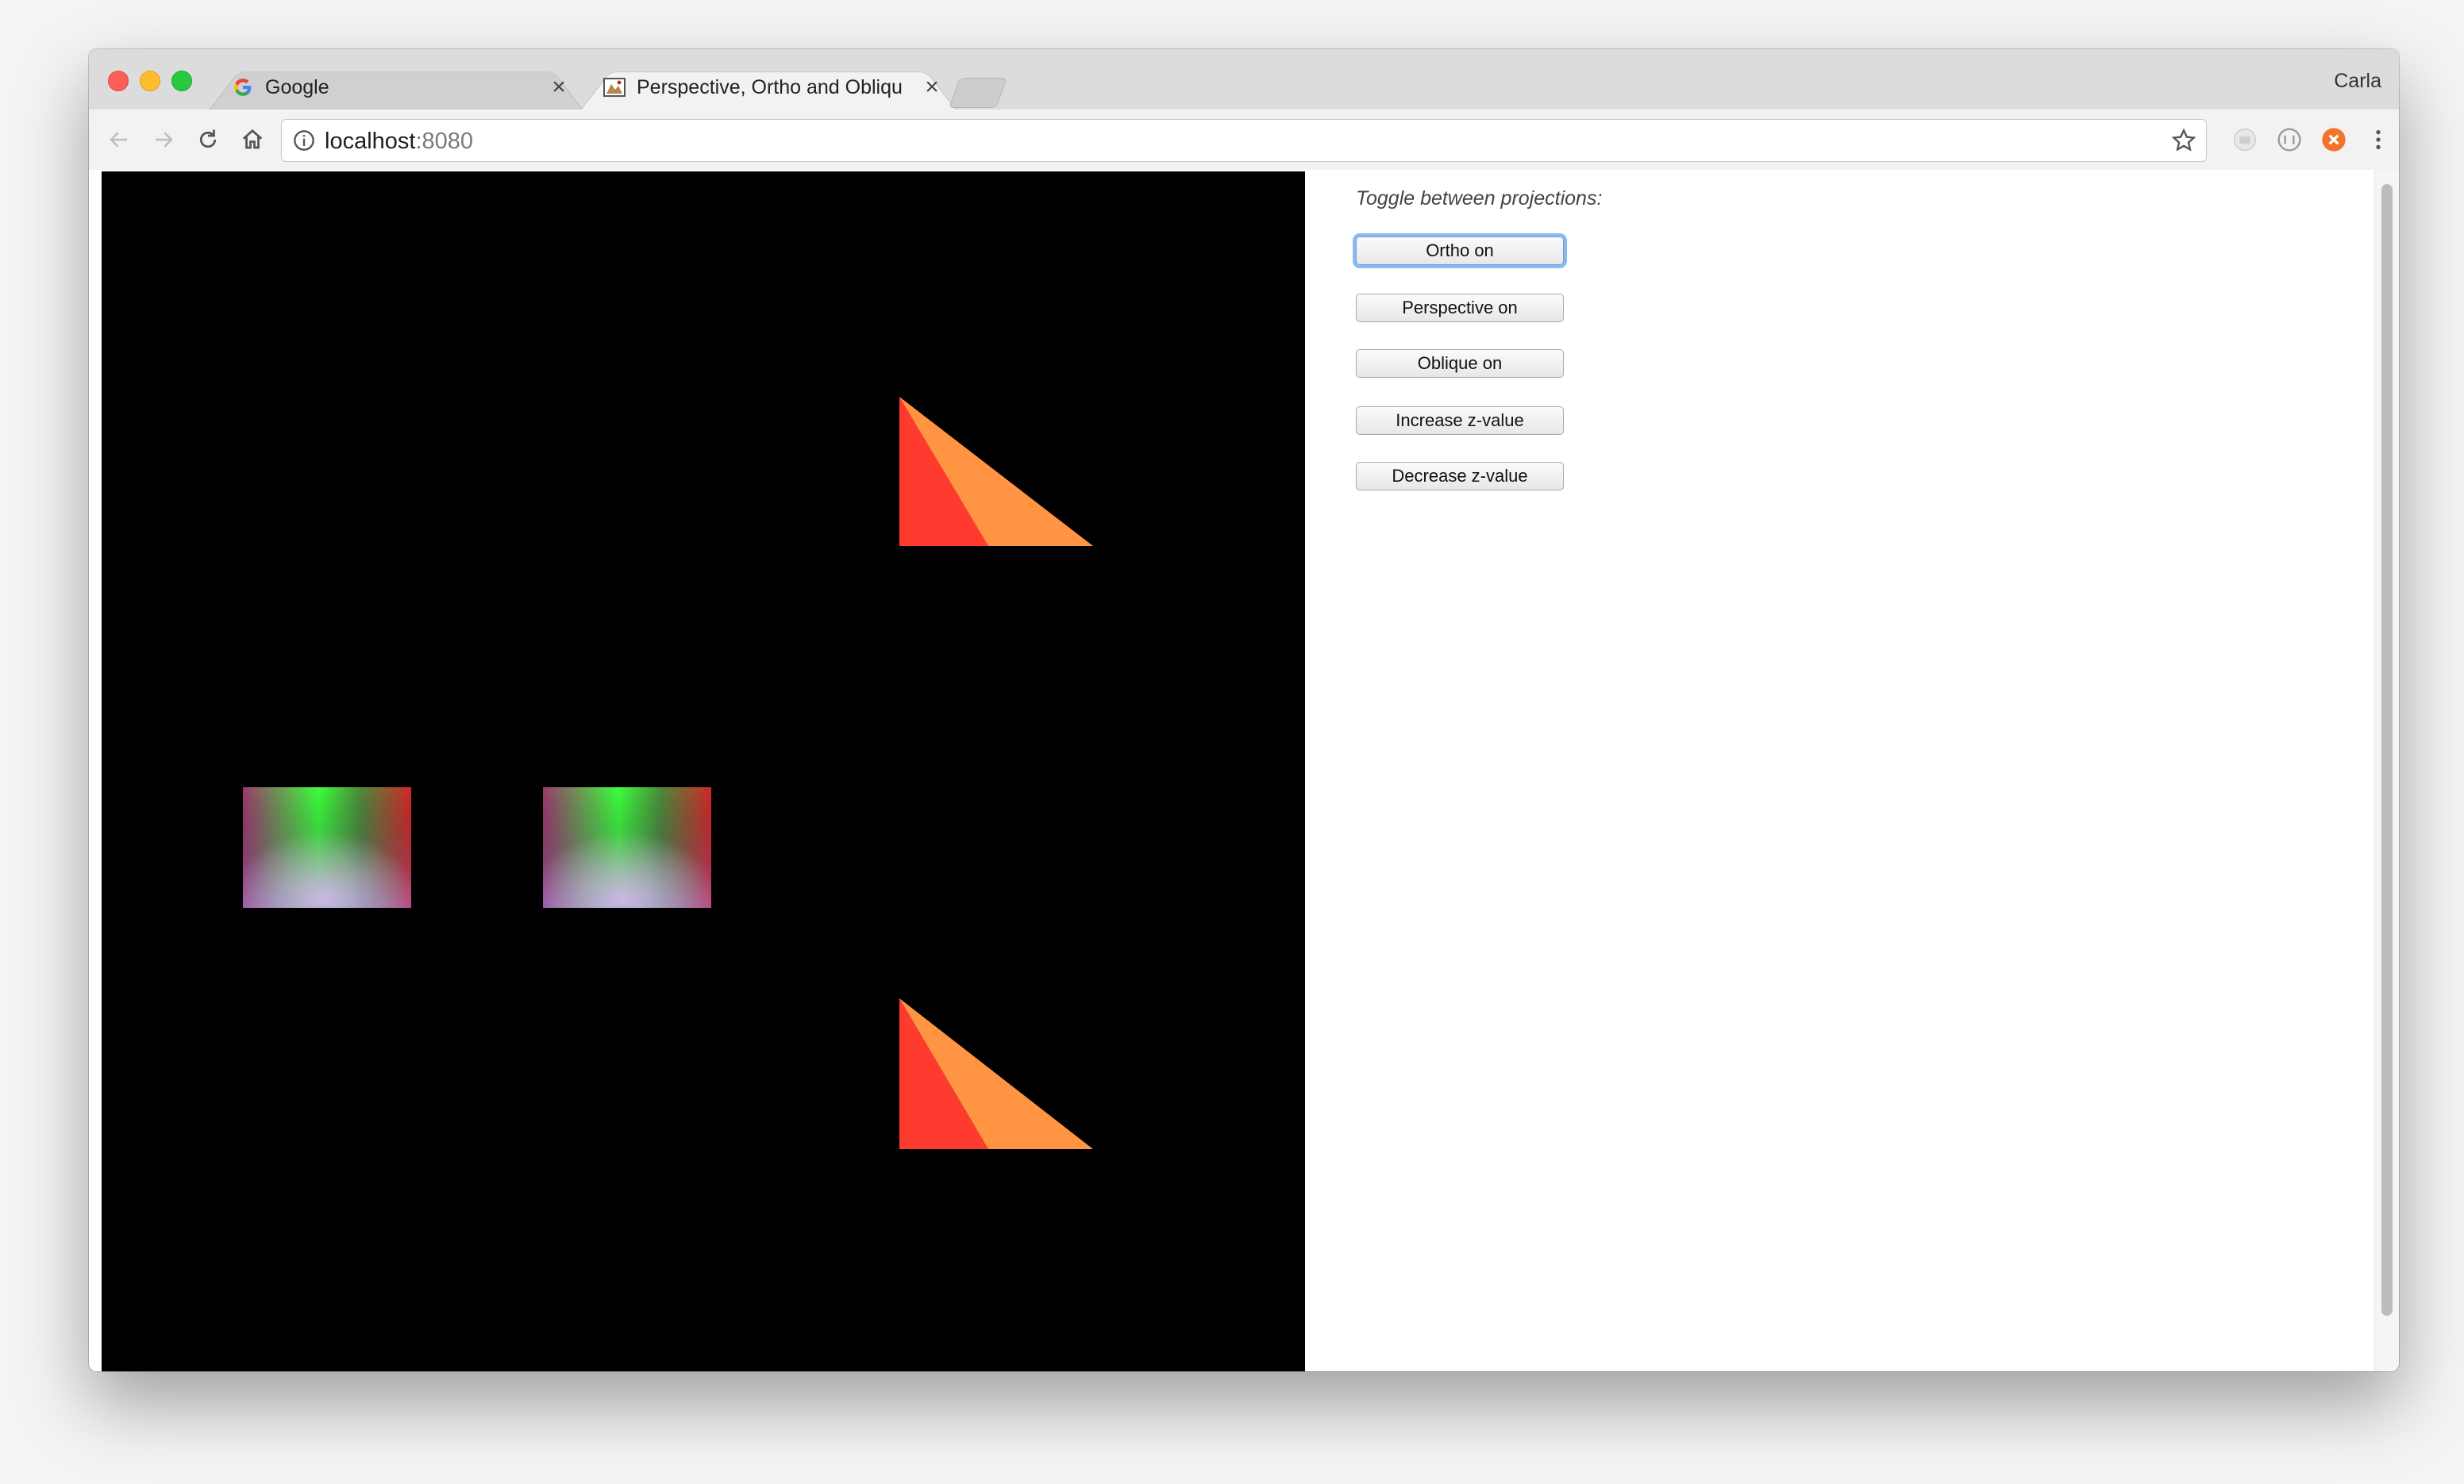 This screenshot has width=2464, height=1484. I want to click on google-g-icon, so click(243, 87).